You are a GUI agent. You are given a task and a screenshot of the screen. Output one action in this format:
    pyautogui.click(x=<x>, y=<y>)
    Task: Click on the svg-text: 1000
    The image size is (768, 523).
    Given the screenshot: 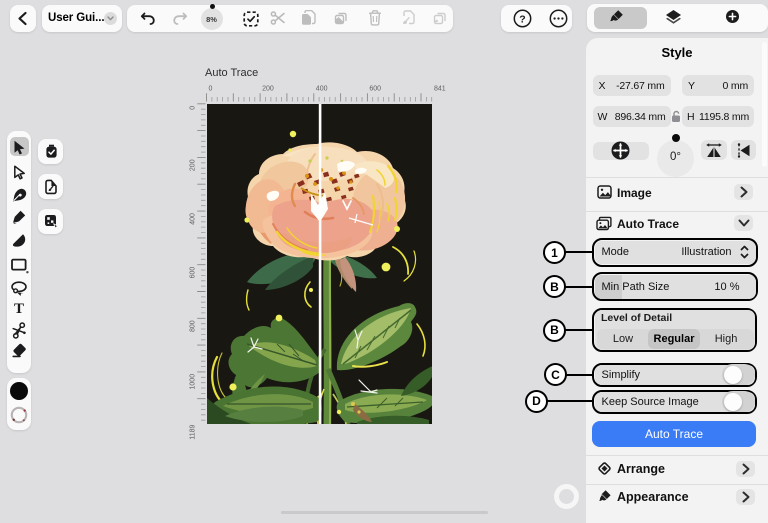 What is the action you would take?
    pyautogui.click(x=193, y=382)
    